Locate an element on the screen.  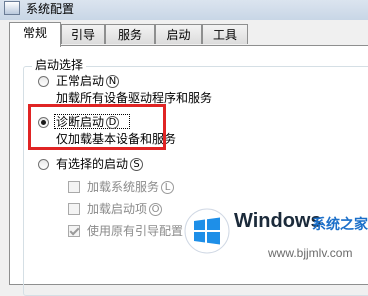
tab-bar: 常规 引导 服务 启动 工具 is located at coordinates (184, 34).